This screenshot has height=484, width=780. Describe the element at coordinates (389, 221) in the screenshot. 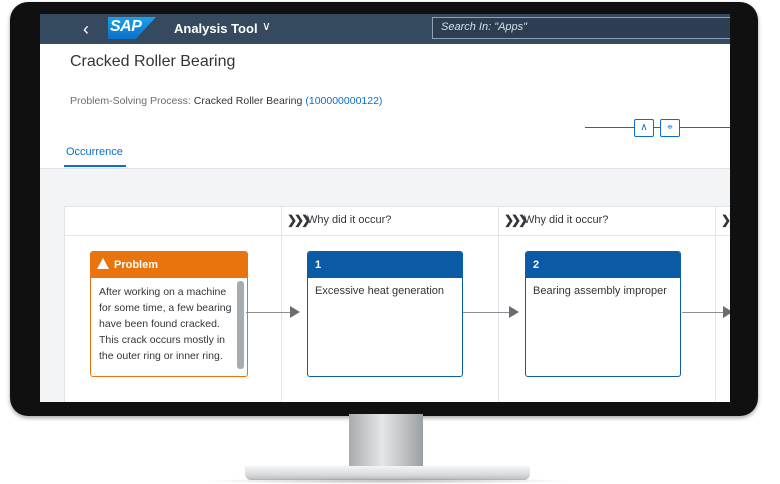

I see `column-header-why-1: ❯❯❯ Why did it occur?` at that location.